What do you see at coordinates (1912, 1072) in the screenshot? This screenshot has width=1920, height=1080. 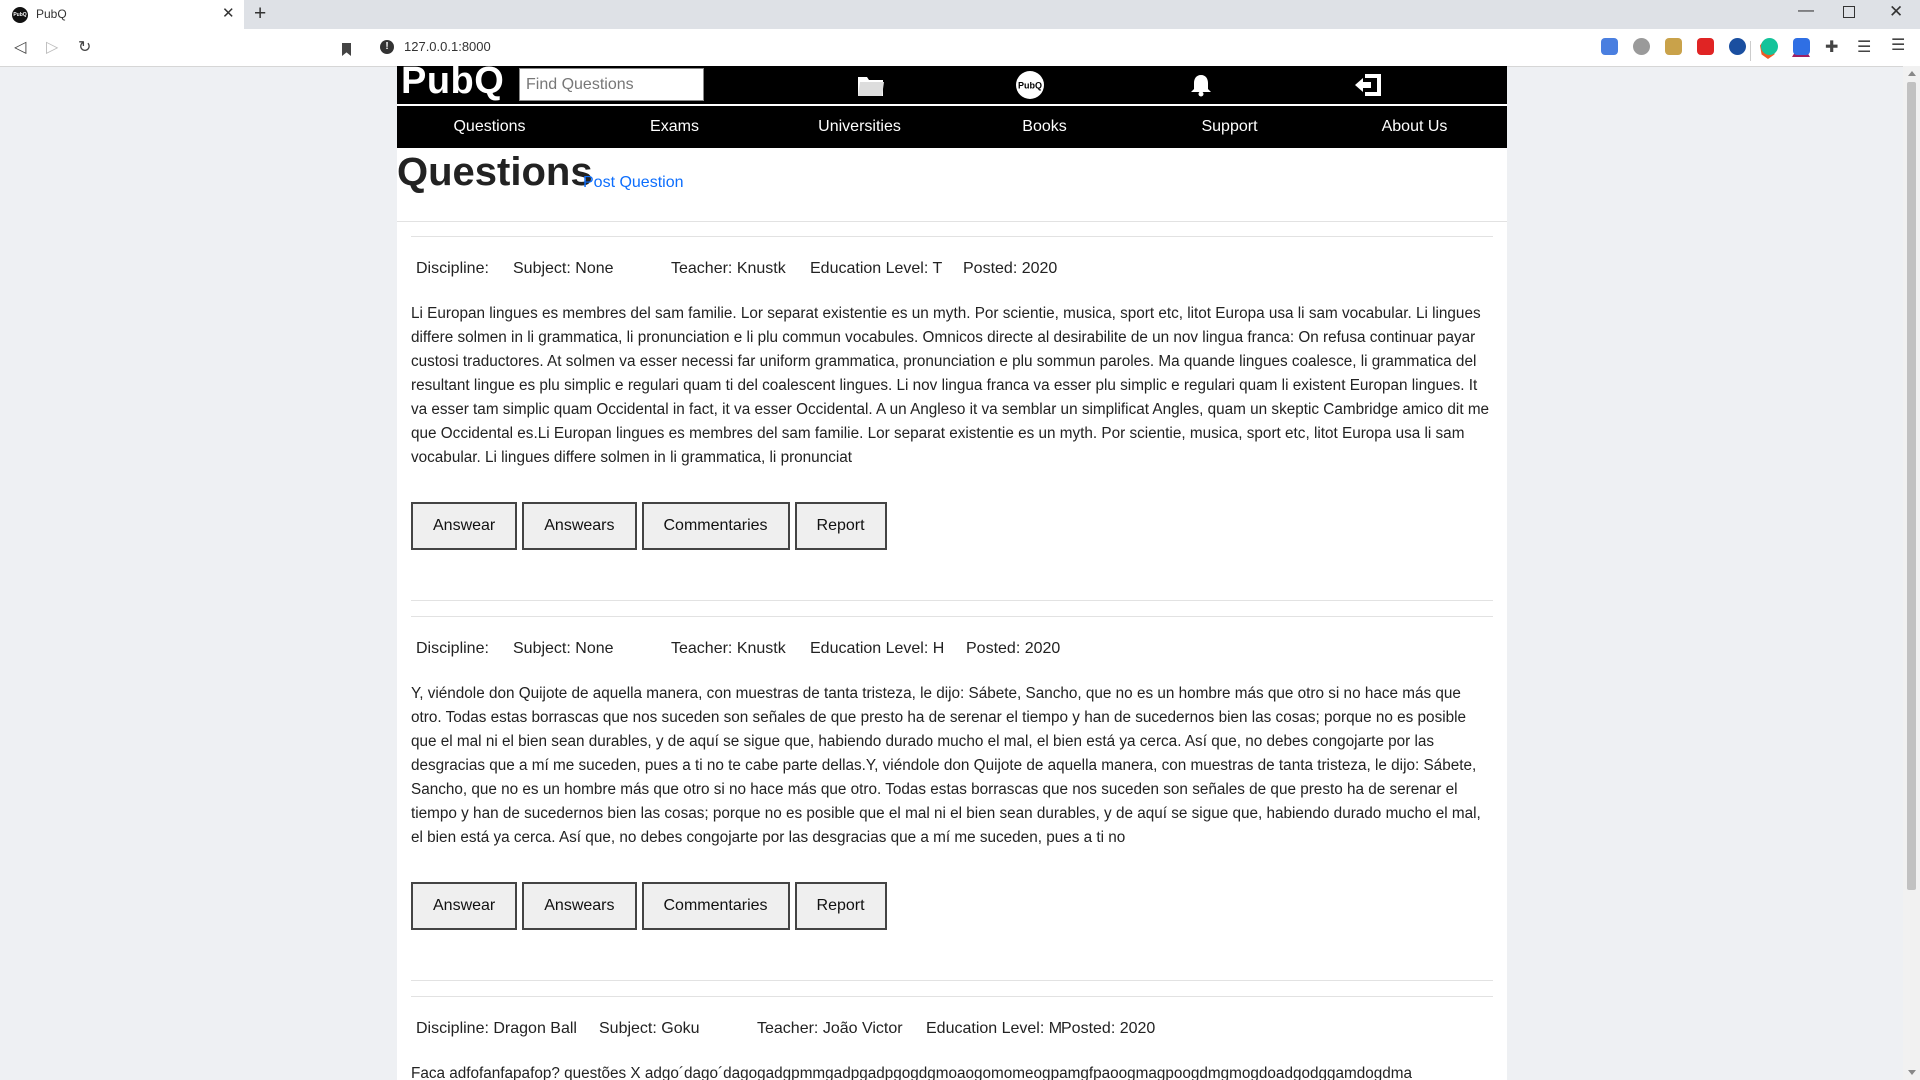 I see `scroll-down-icon` at bounding box center [1912, 1072].